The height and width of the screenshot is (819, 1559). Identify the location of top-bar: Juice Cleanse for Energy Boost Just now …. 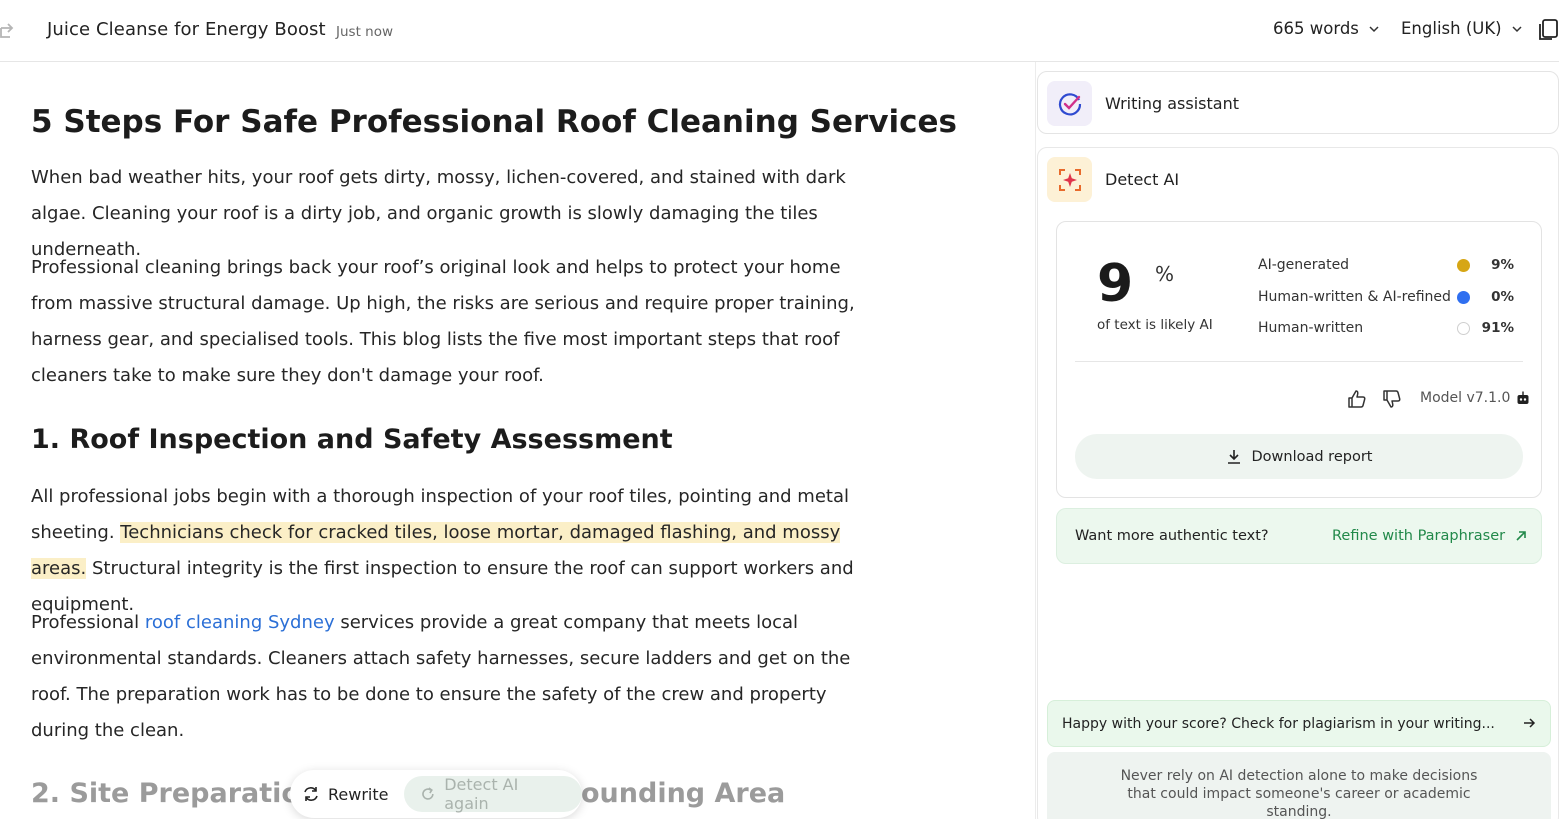
(779, 31).